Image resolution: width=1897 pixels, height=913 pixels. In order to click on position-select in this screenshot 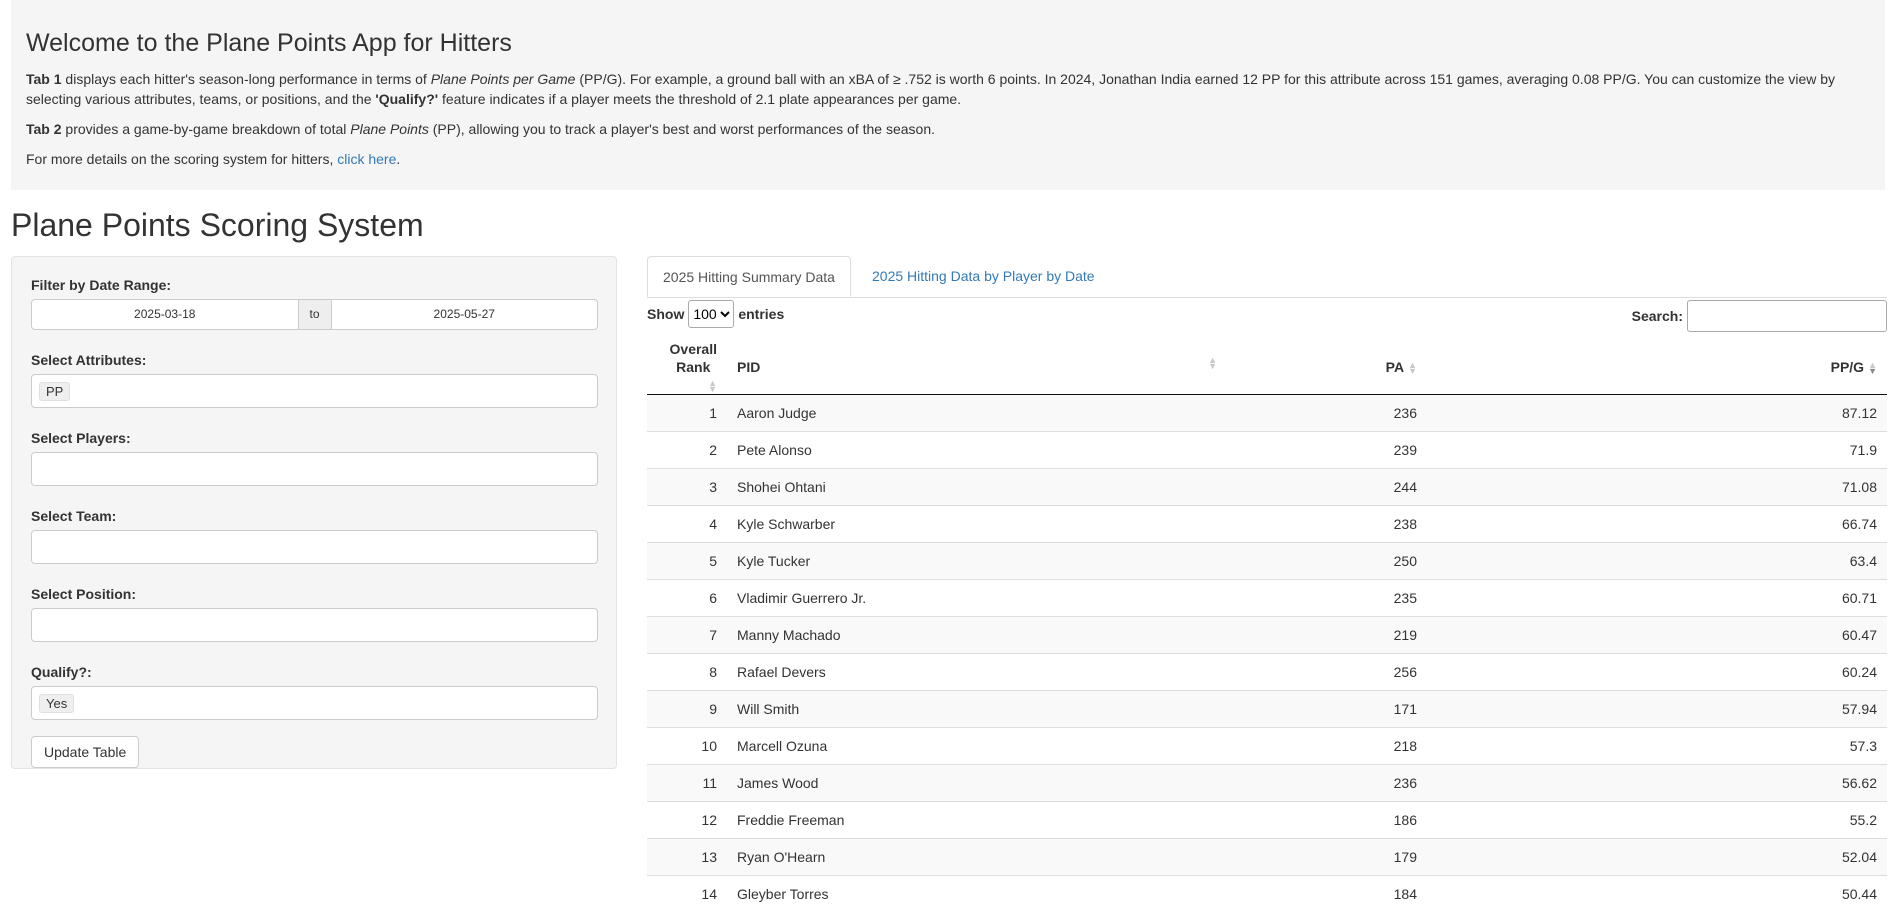, I will do `click(314, 625)`.